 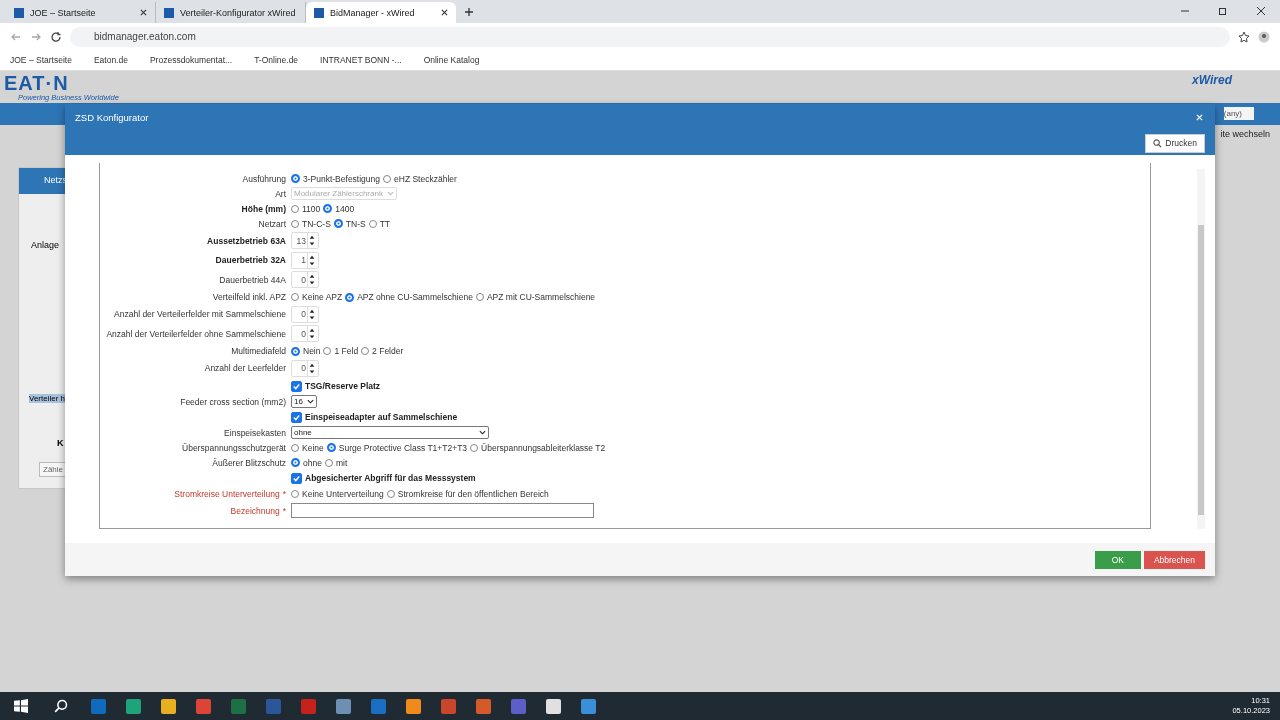 I want to click on highlighted-text: Verteiler h, so click(x=47, y=398).